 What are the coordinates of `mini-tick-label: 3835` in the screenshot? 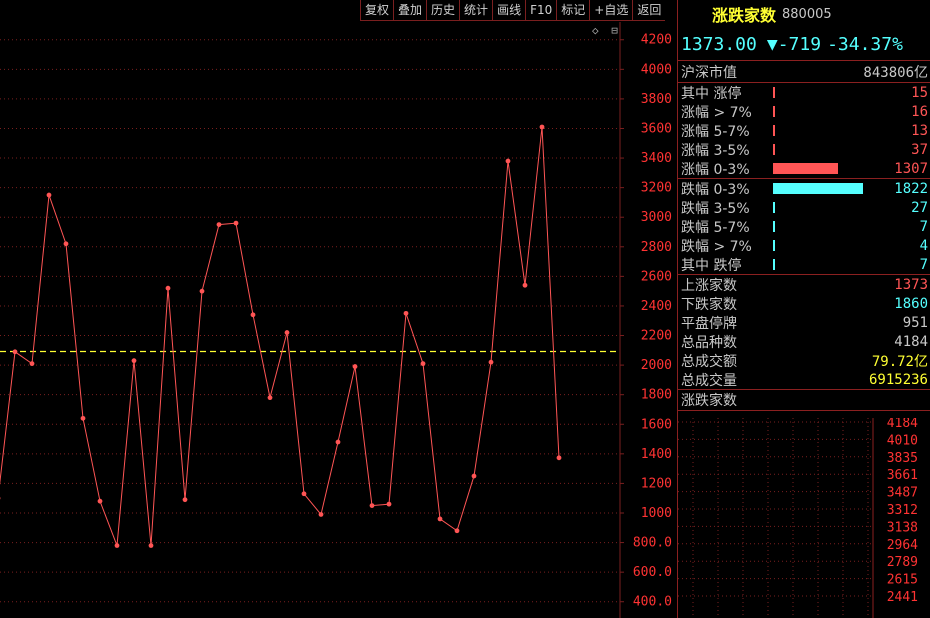 It's located at (902, 458).